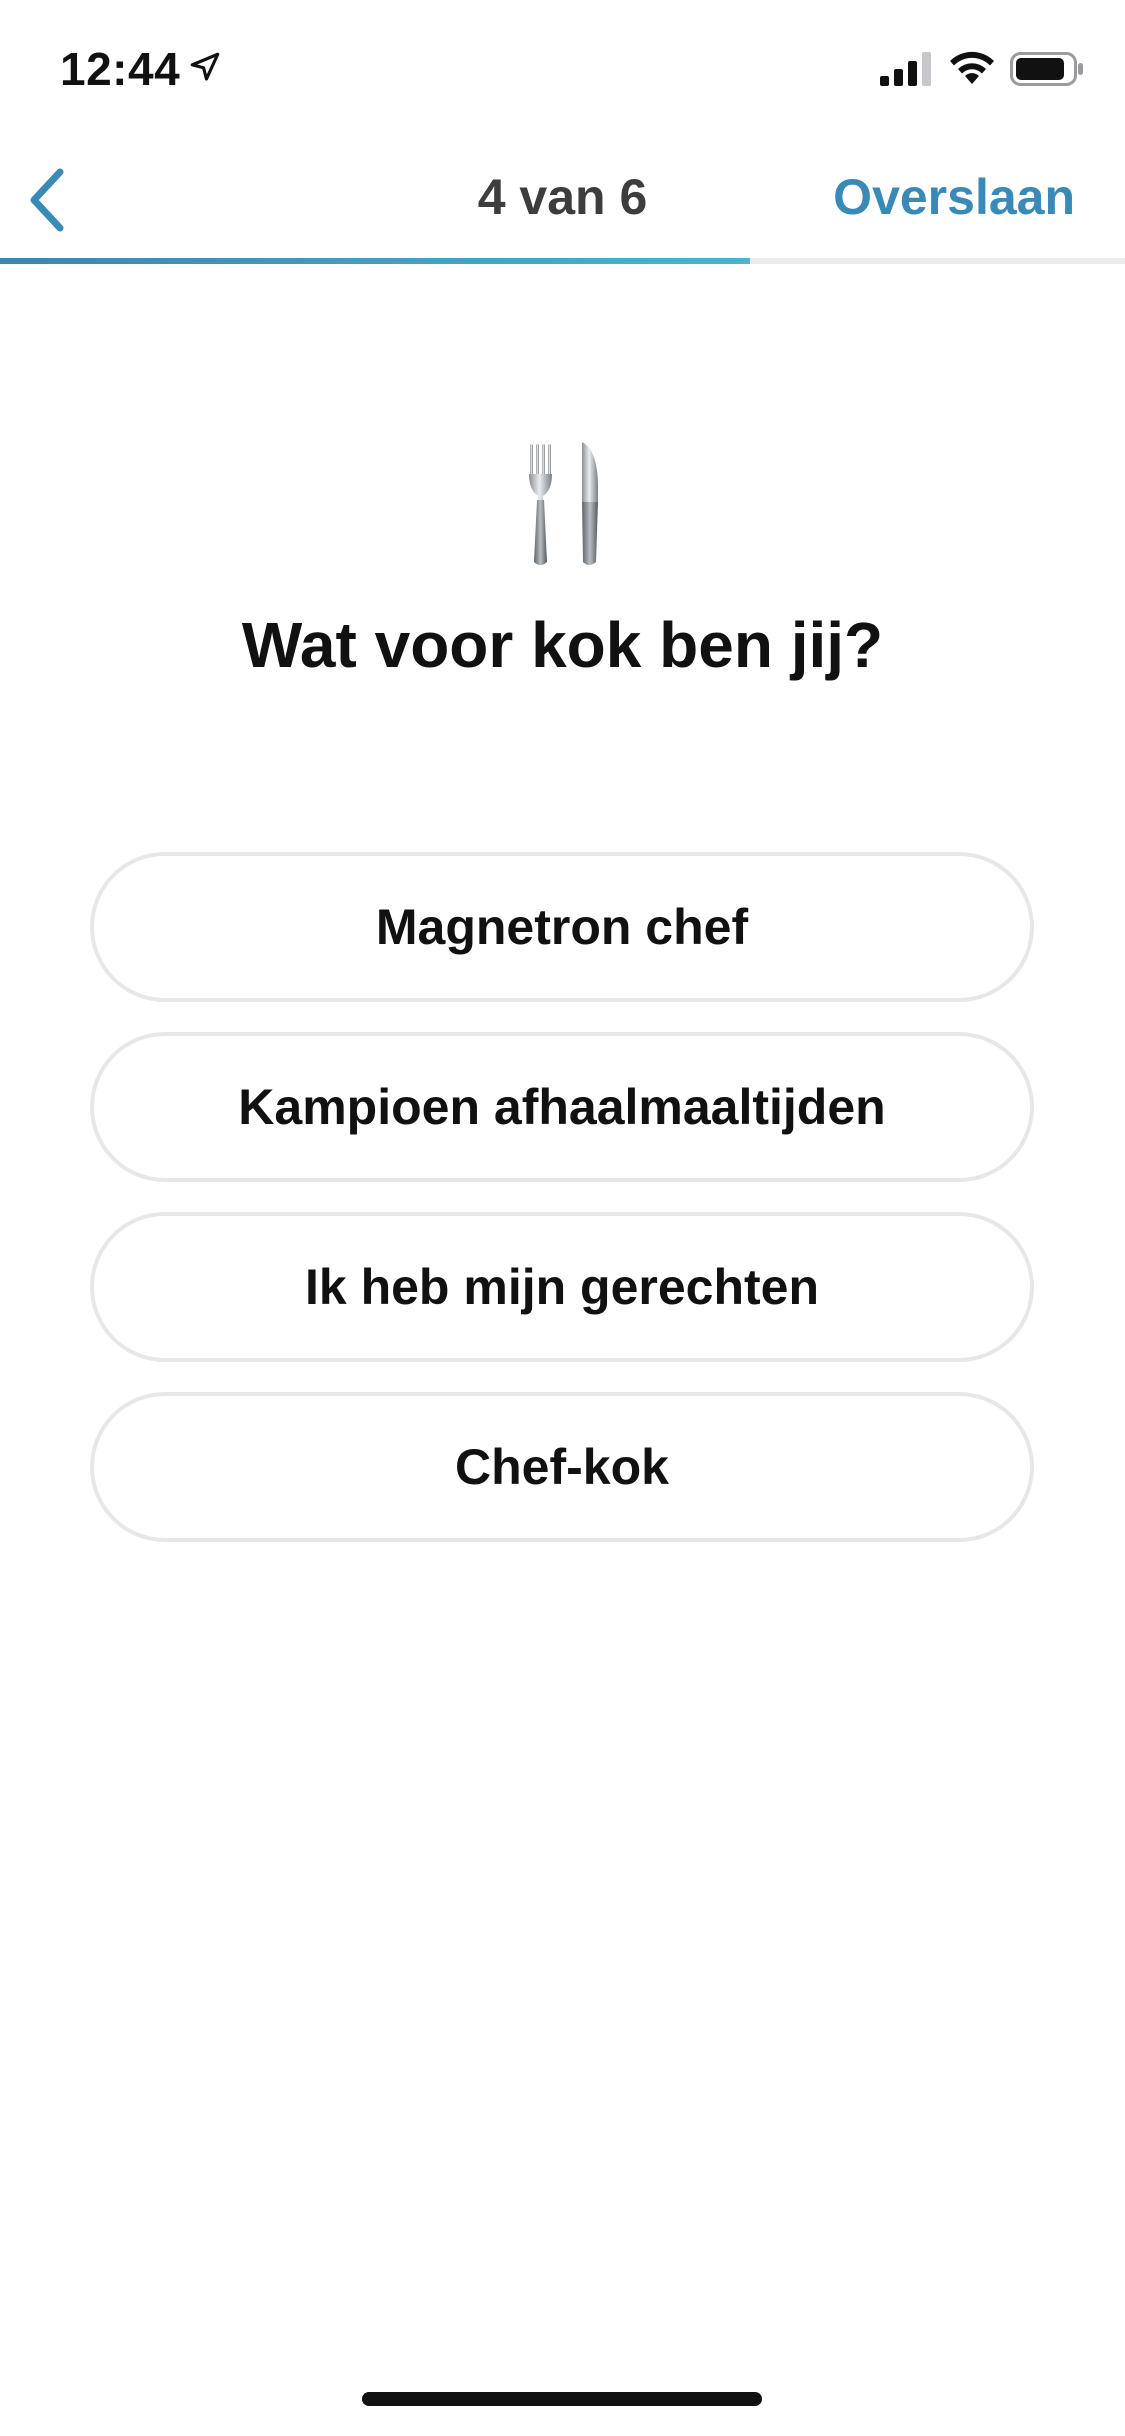  What do you see at coordinates (972, 67) in the screenshot?
I see `wifi-icon` at bounding box center [972, 67].